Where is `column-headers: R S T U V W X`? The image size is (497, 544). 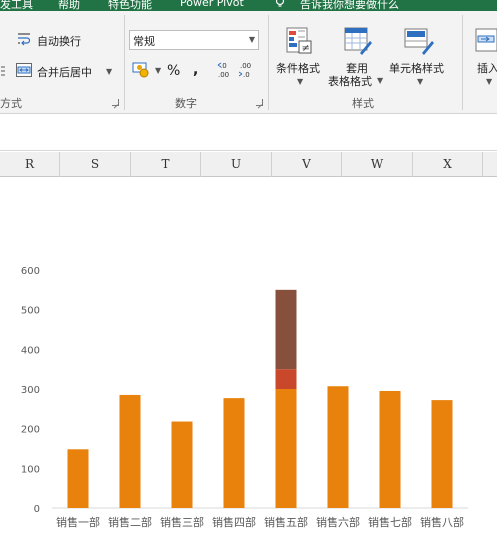 column-headers: R S T U V W X is located at coordinates (248, 164).